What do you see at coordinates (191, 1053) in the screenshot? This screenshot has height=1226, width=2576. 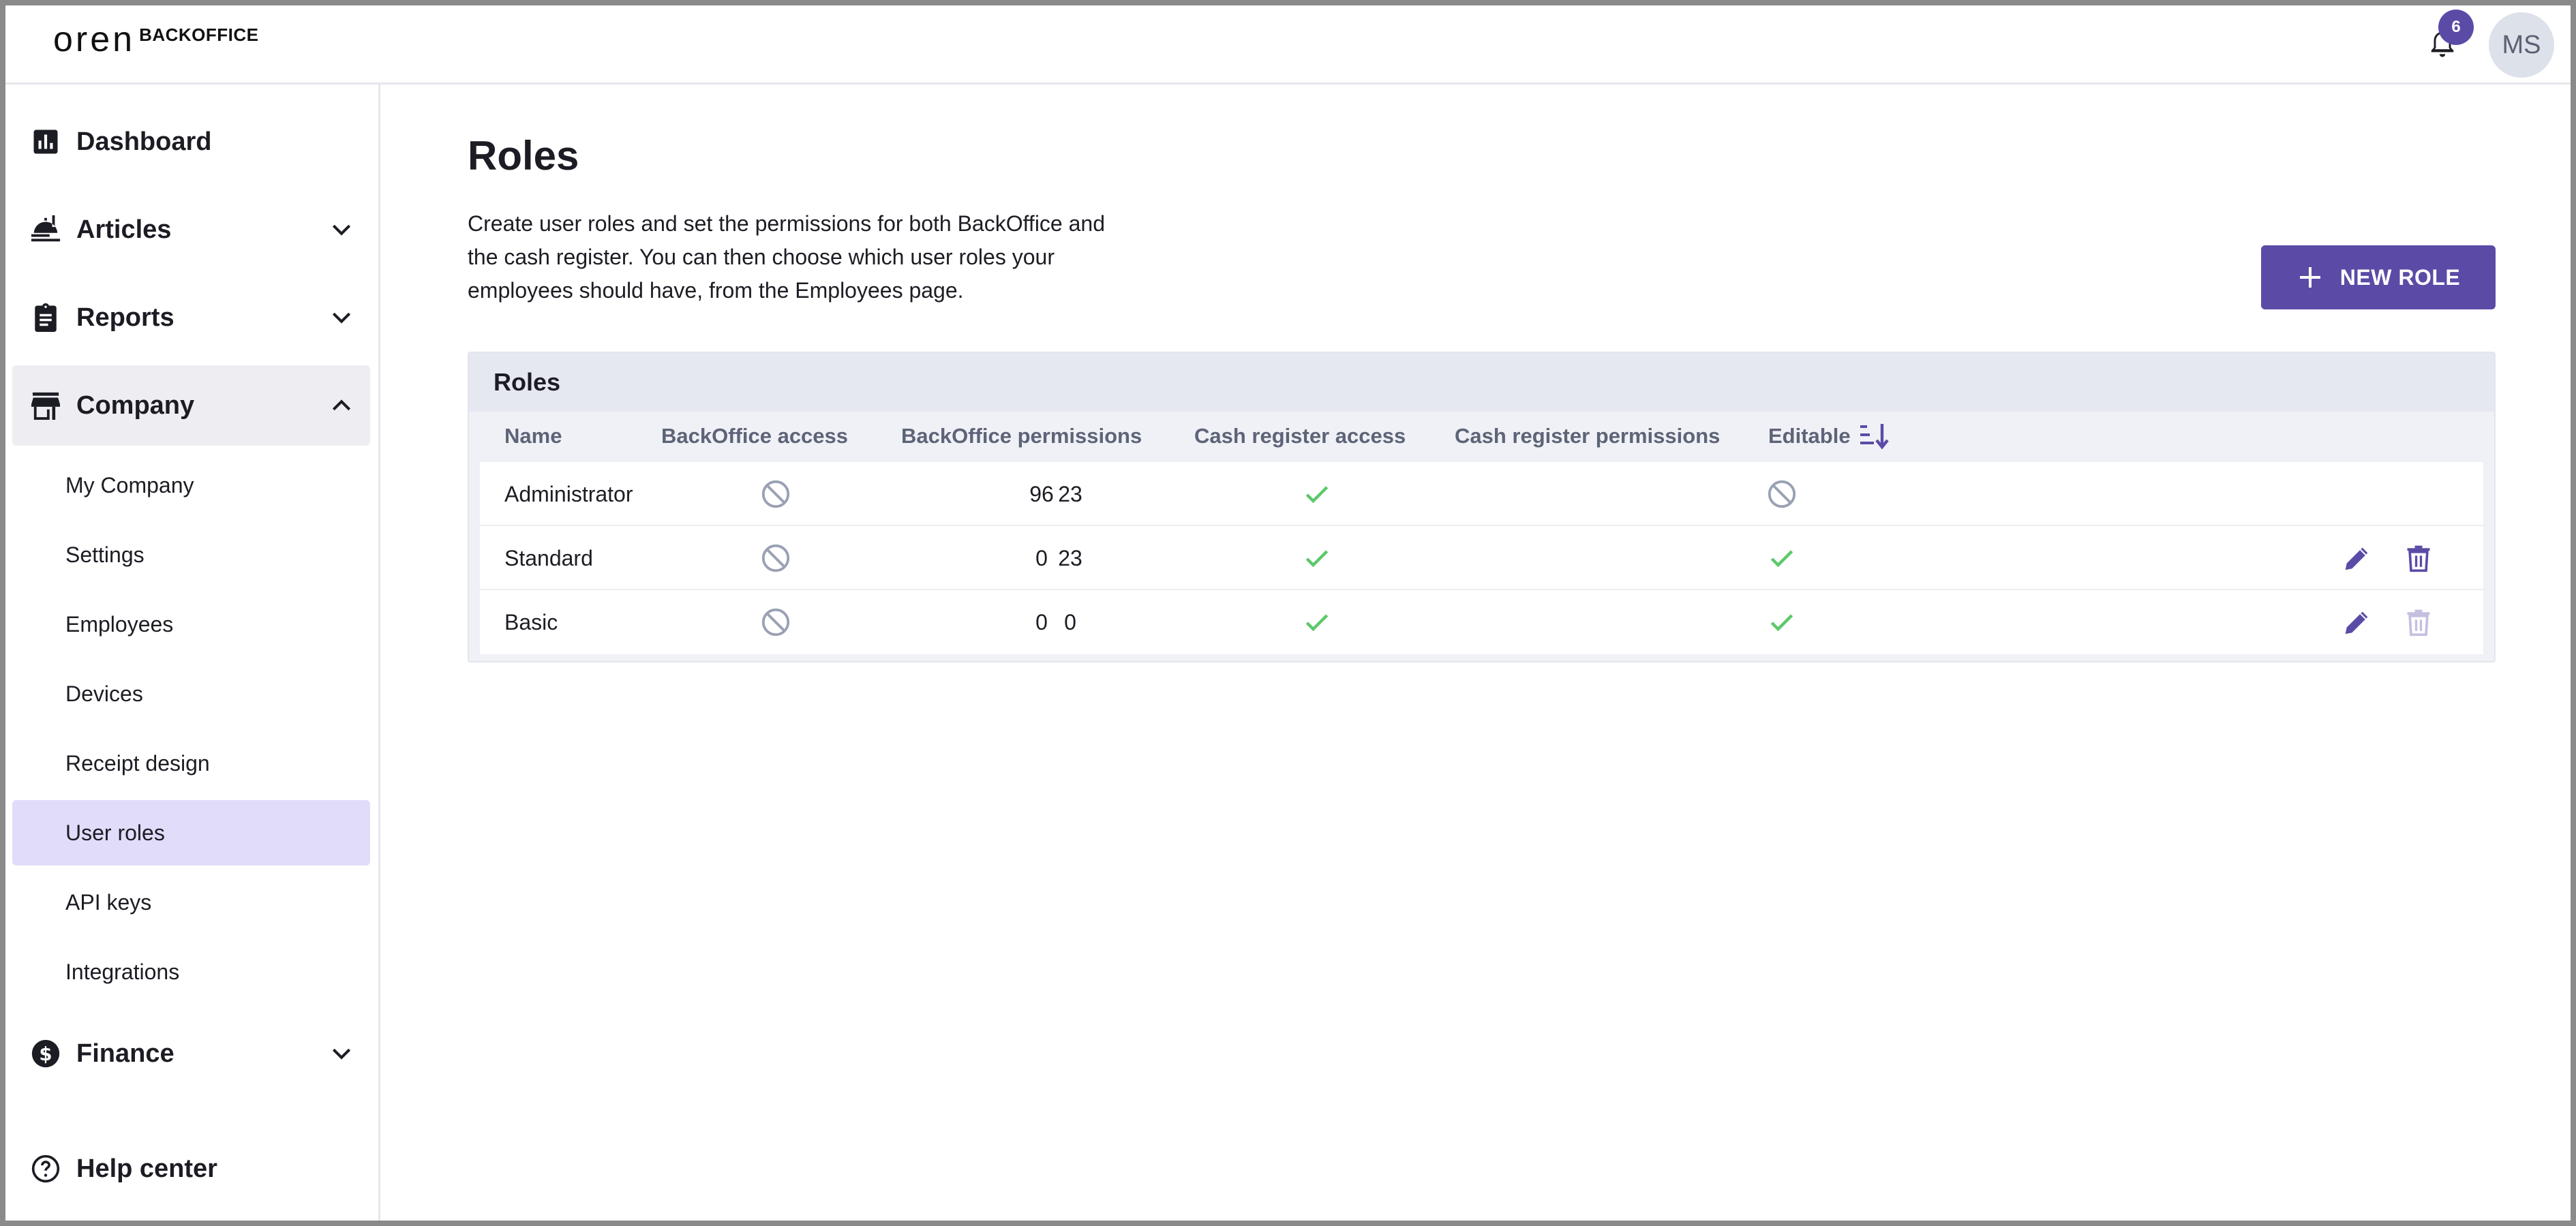 I see `sidebar-item-finance: $ Finance` at bounding box center [191, 1053].